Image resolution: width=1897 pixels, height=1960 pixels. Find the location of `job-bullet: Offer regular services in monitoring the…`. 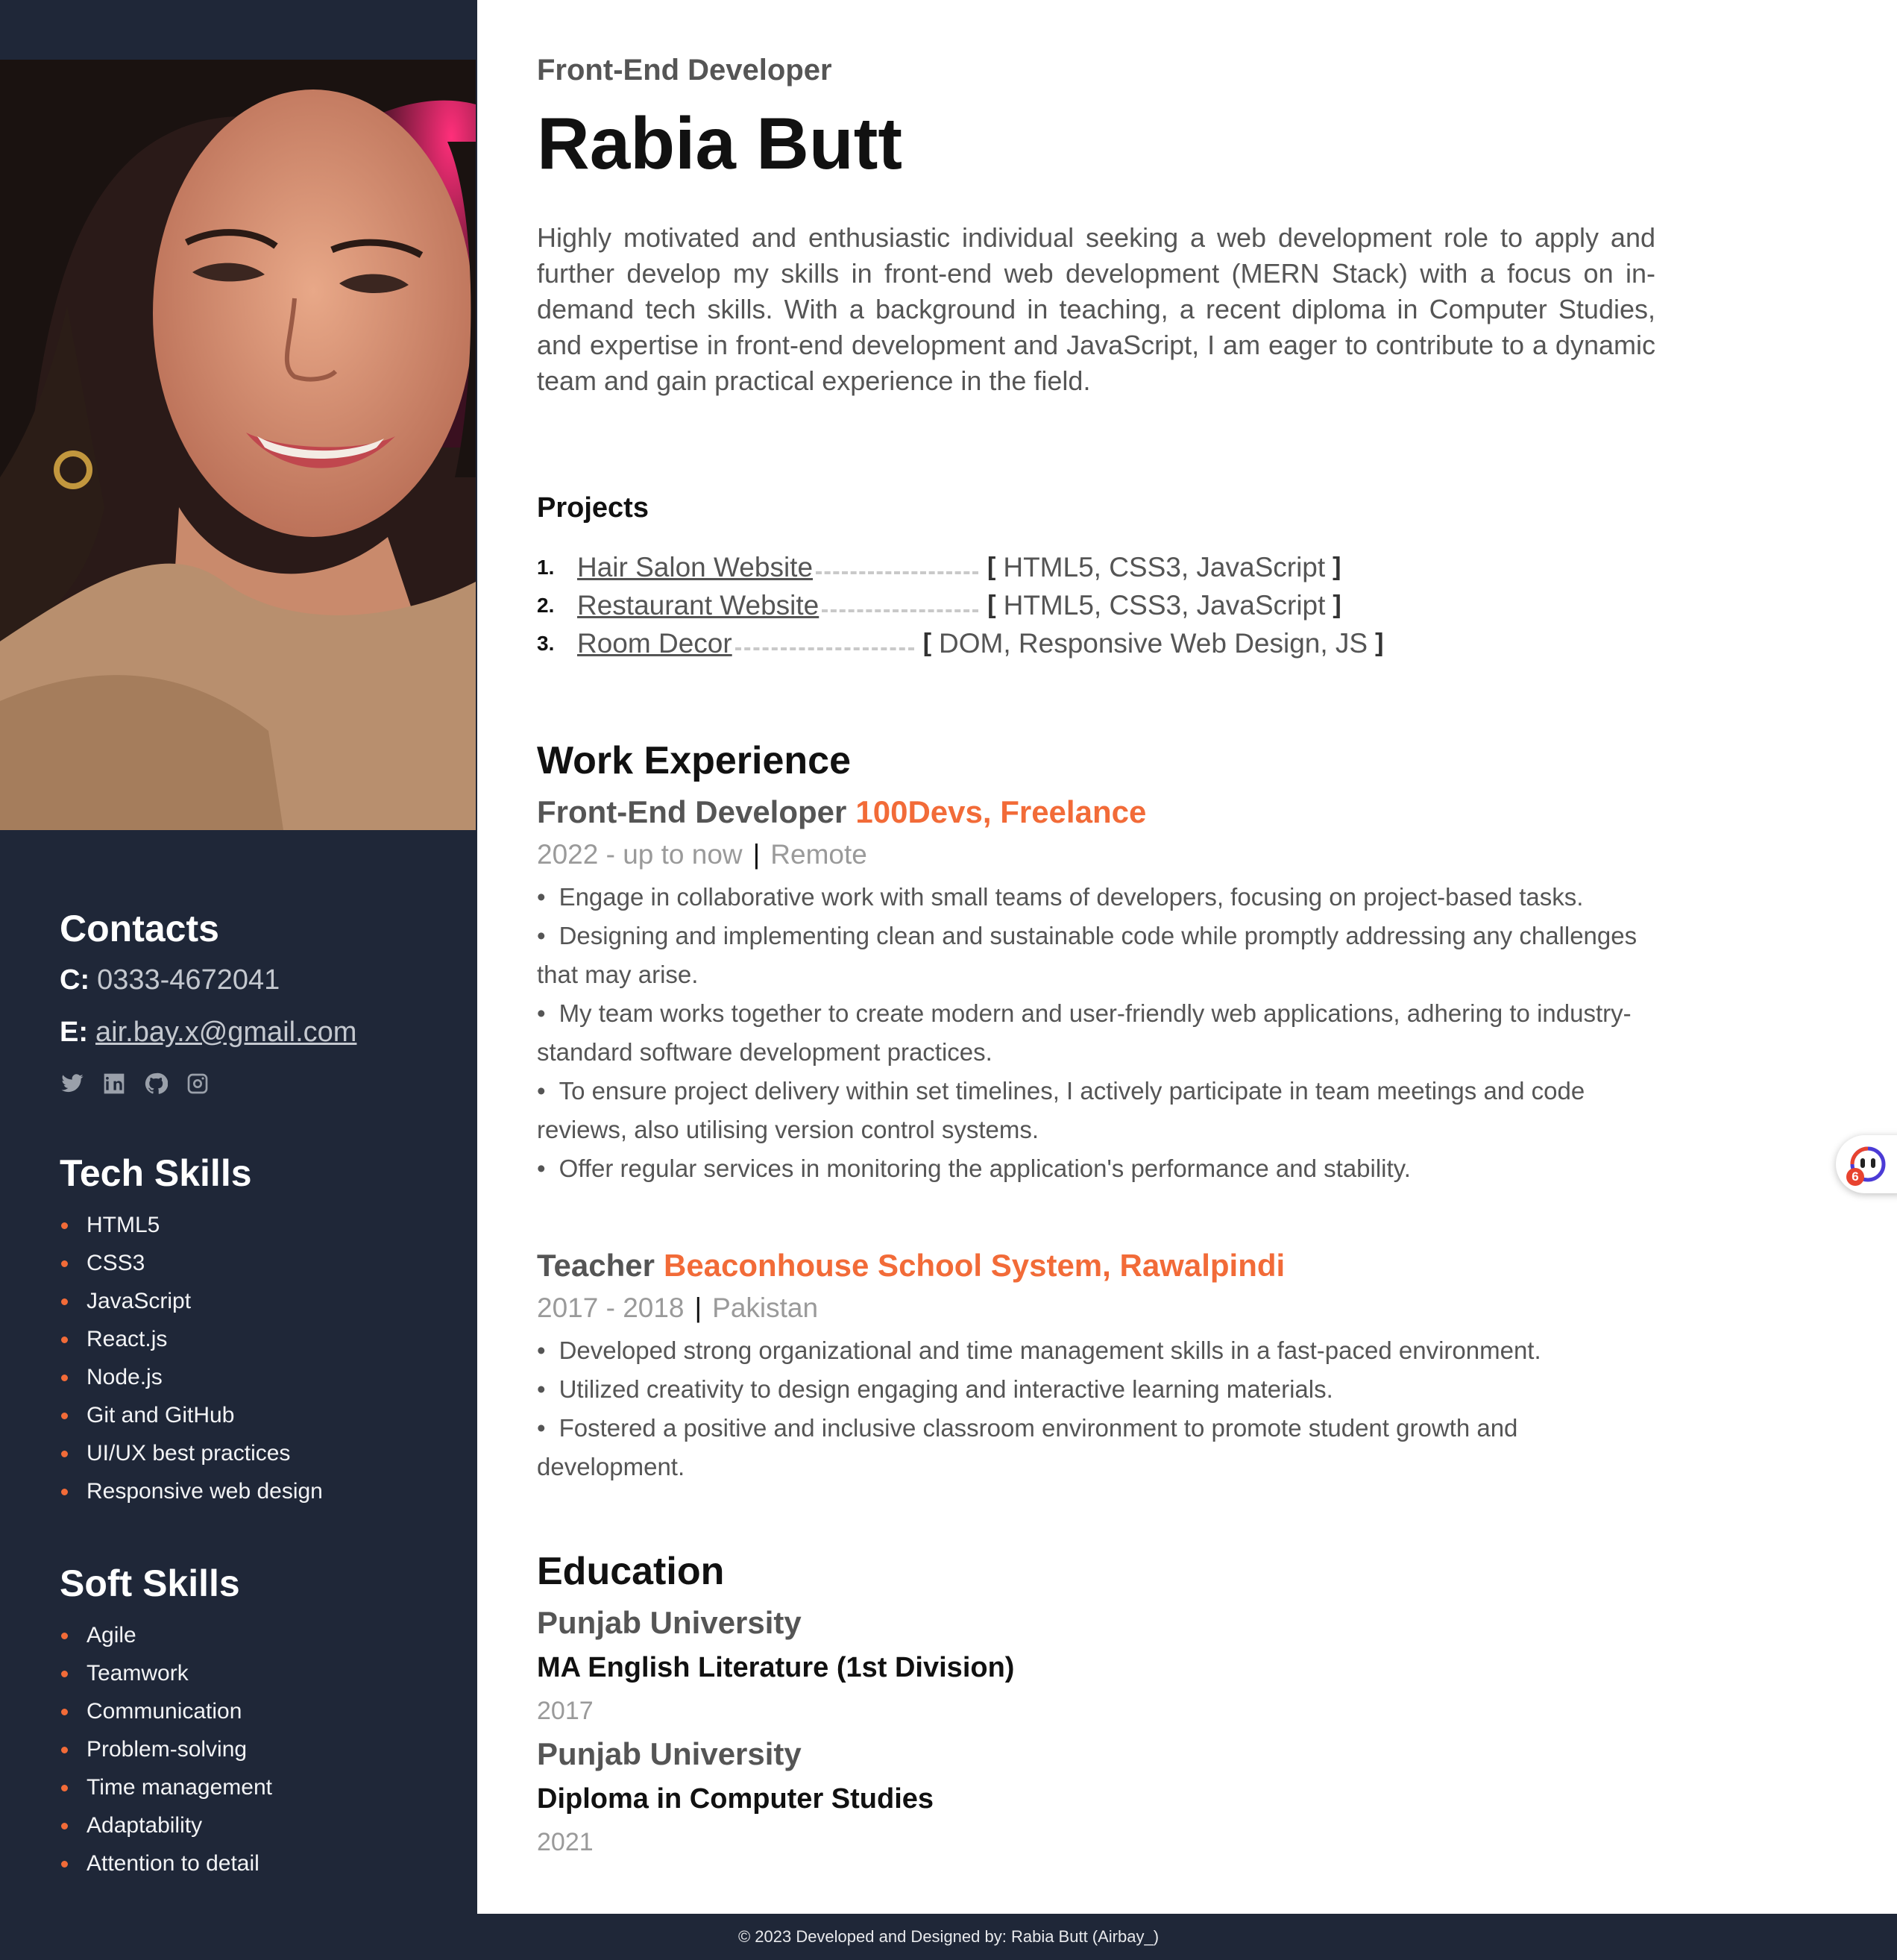

job-bullet: Offer regular services in monitoring the… is located at coordinates (1096, 1168).